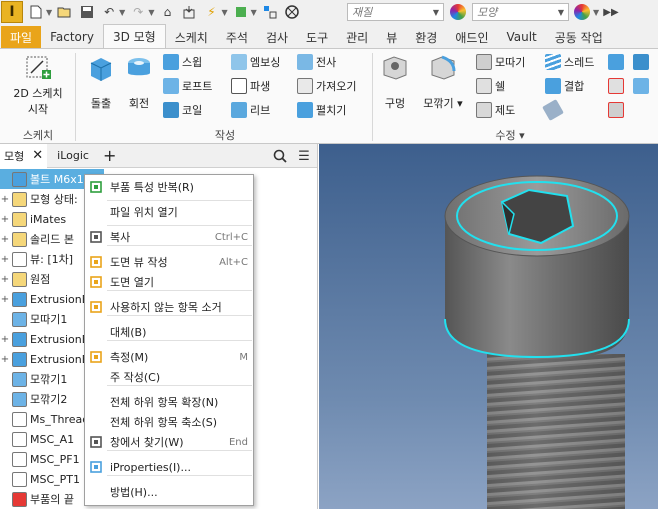 This screenshot has height=509, width=658. What do you see at coordinates (617, 62) in the screenshot?
I see `move-face-button` at bounding box center [617, 62].